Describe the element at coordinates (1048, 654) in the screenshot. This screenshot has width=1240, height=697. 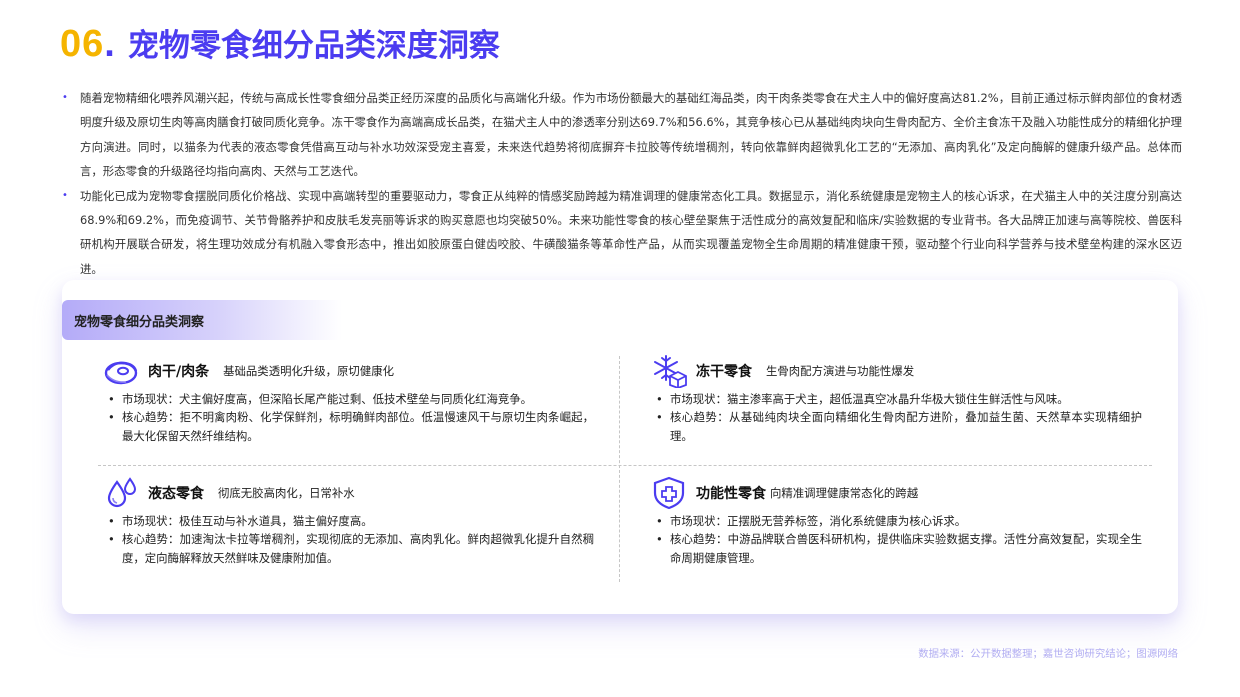
I see `data-source: 数据来源：公开数据整理；嘉世咨询研究结论；图源网络` at that location.